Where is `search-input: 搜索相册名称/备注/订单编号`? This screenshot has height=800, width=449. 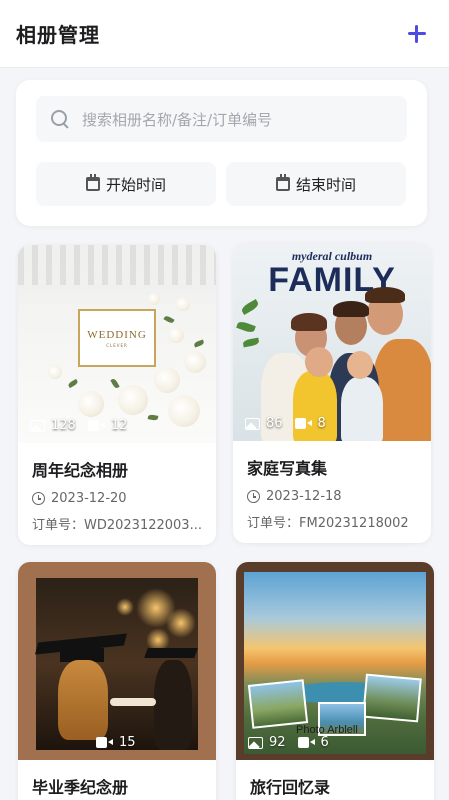
search-input: 搜索相册名称/备注/订单编号 is located at coordinates (221, 119).